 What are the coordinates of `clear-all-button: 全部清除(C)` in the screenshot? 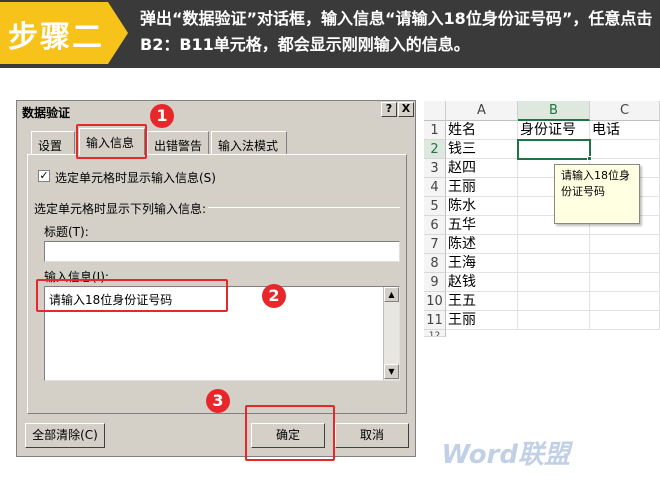 It's located at (65, 435).